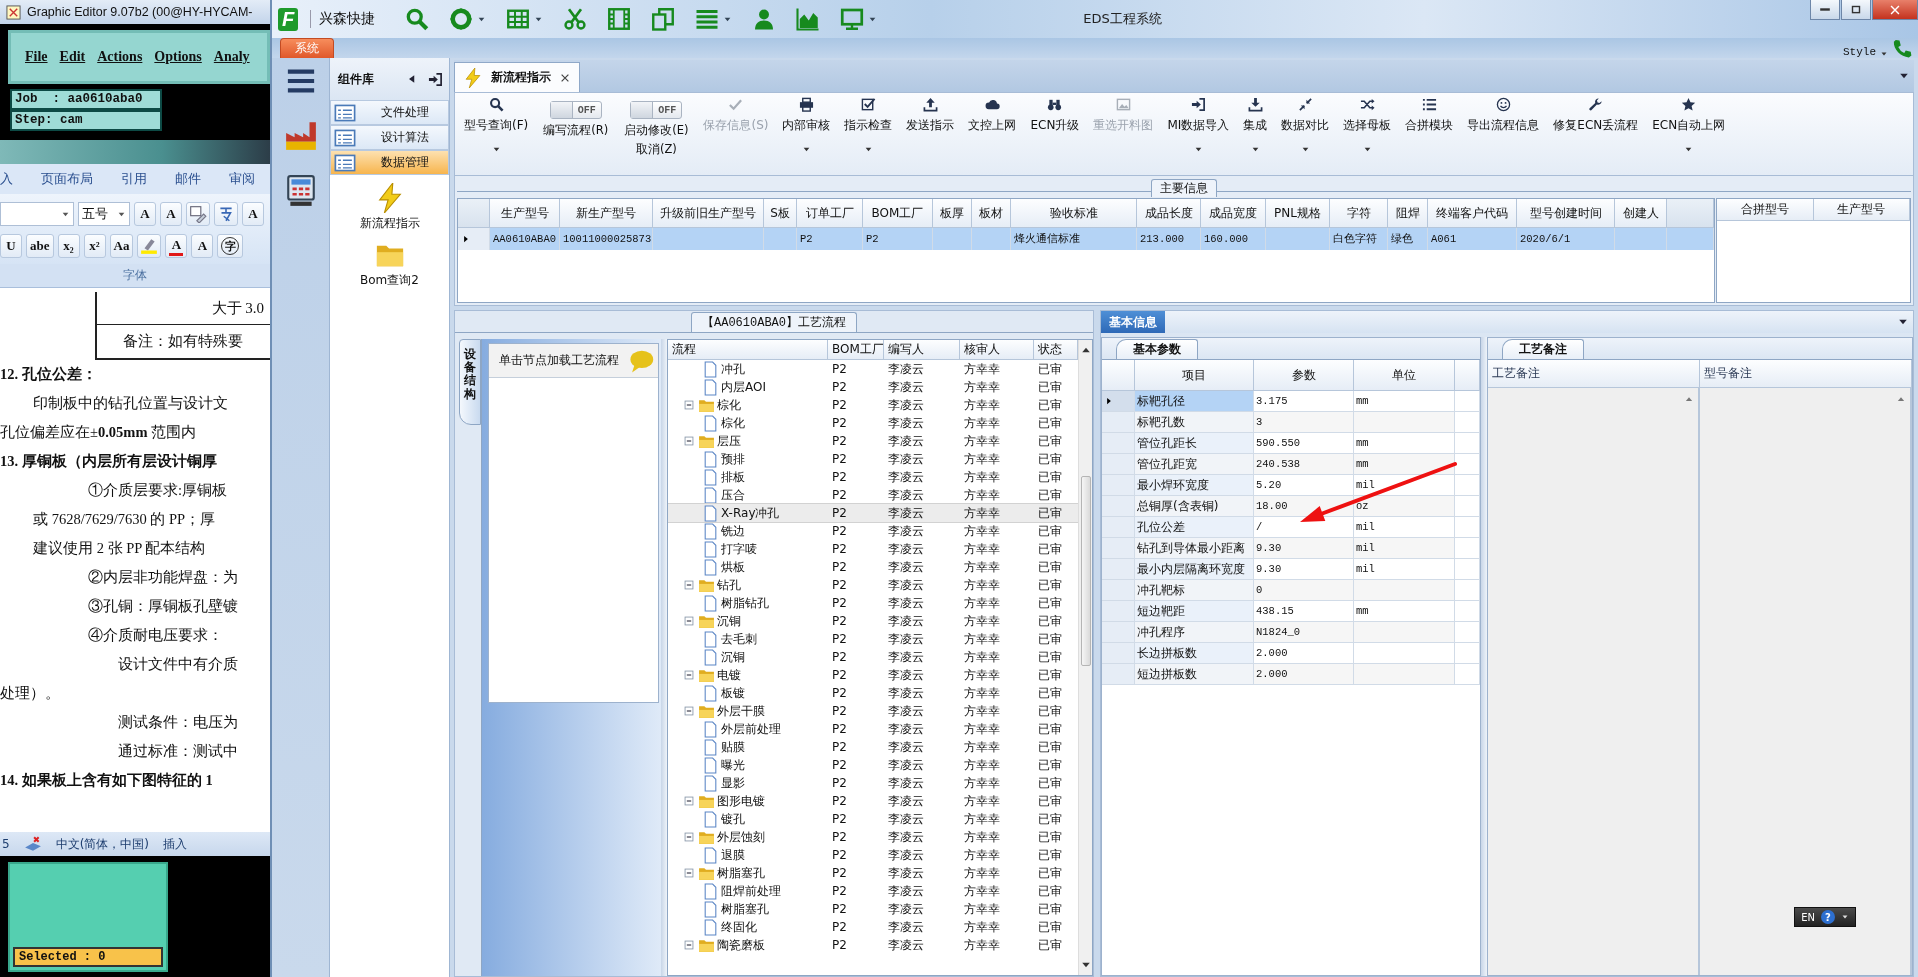  I want to click on column-header: 合拼型号, so click(1765, 210).